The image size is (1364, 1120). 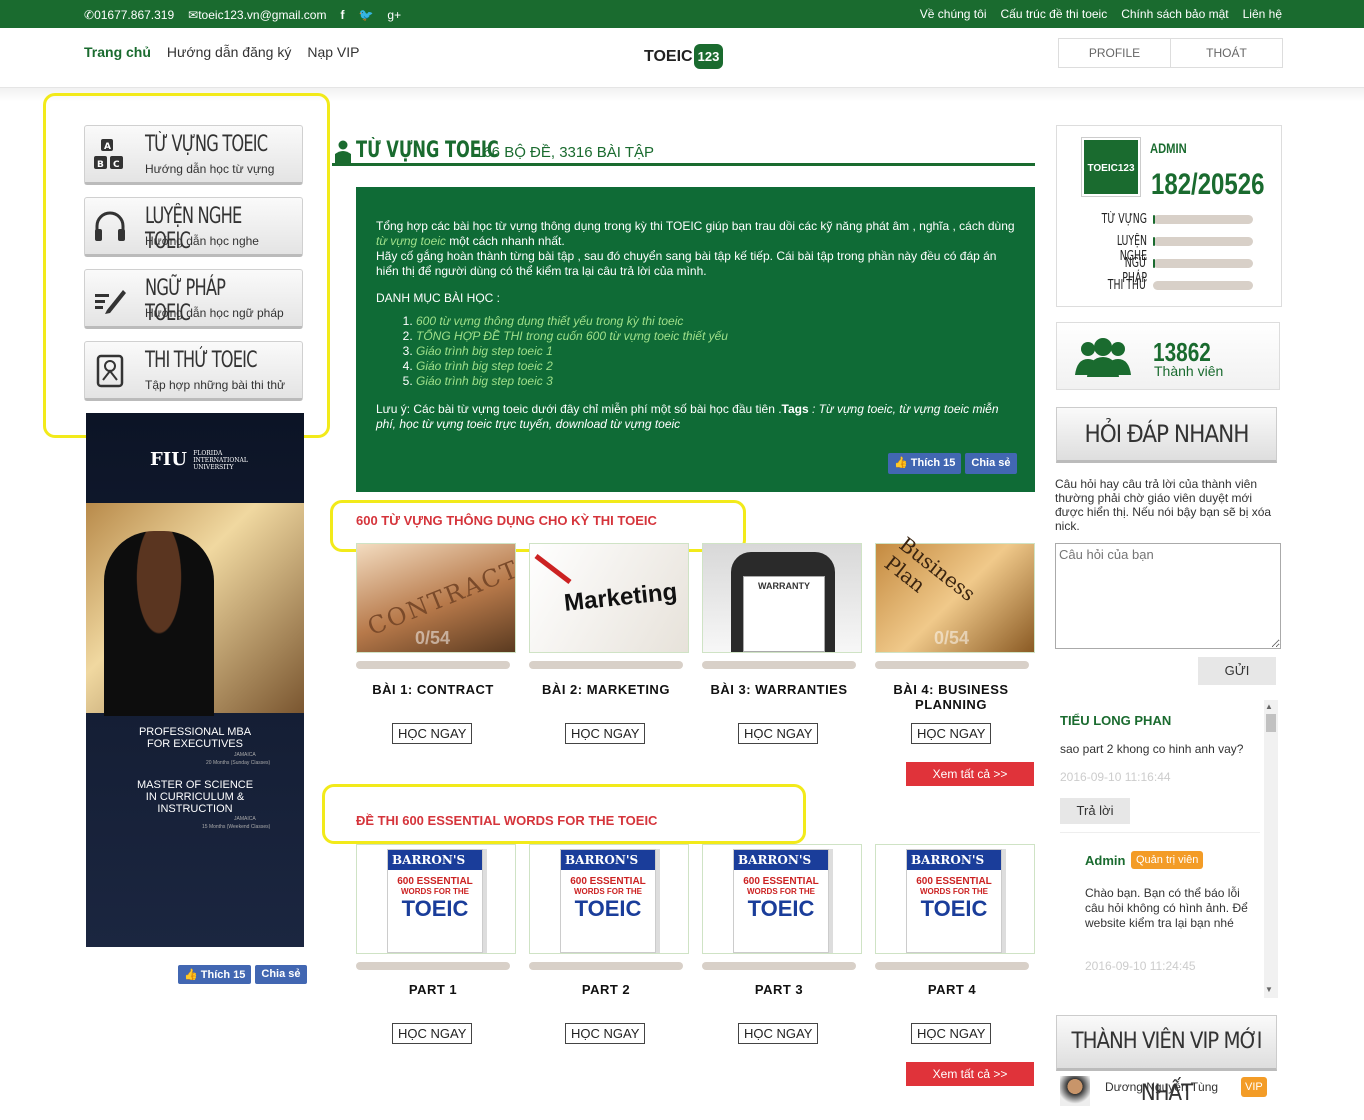 What do you see at coordinates (333, 52) in the screenshot?
I see `nav-vip: Nạp VIP` at bounding box center [333, 52].